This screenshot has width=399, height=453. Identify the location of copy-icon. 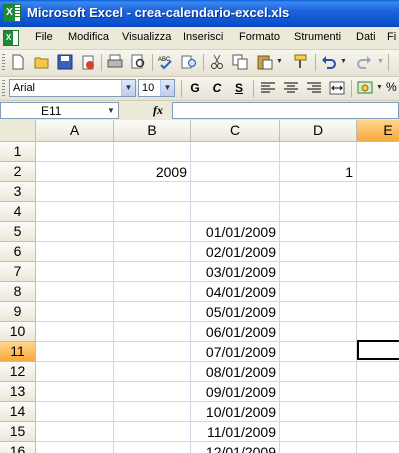
(240, 62).